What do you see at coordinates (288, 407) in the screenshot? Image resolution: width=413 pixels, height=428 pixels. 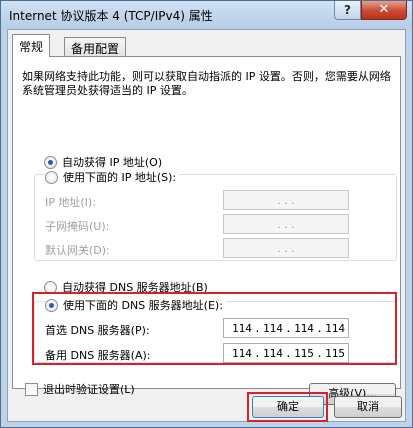 I see `ok-button: 确定` at bounding box center [288, 407].